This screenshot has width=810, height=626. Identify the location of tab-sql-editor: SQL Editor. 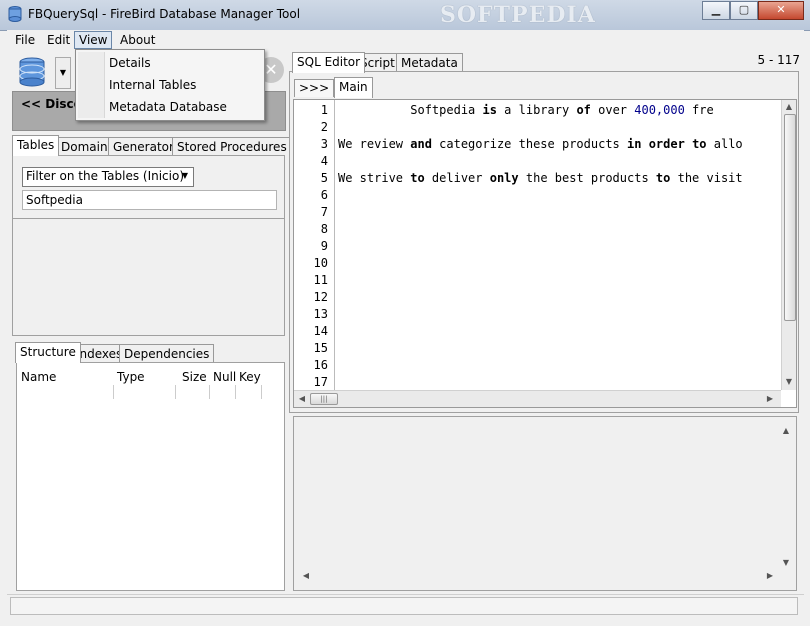
(329, 62).